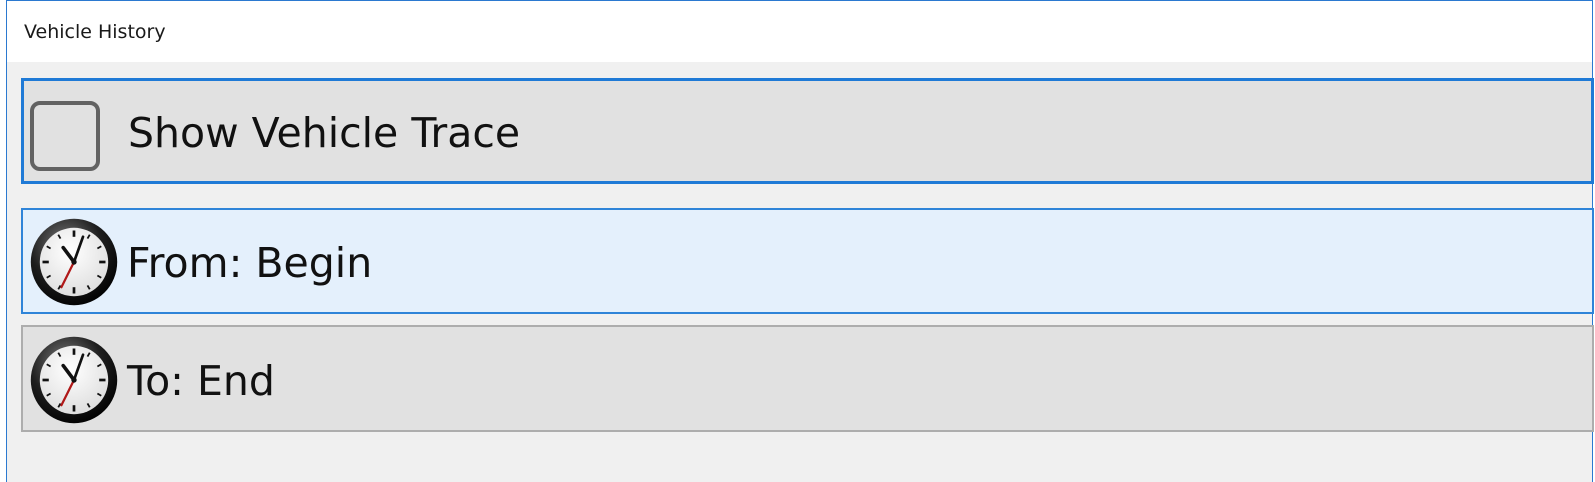  Describe the element at coordinates (65, 136) in the screenshot. I see `show-vehicle-trace-checkbox` at that location.